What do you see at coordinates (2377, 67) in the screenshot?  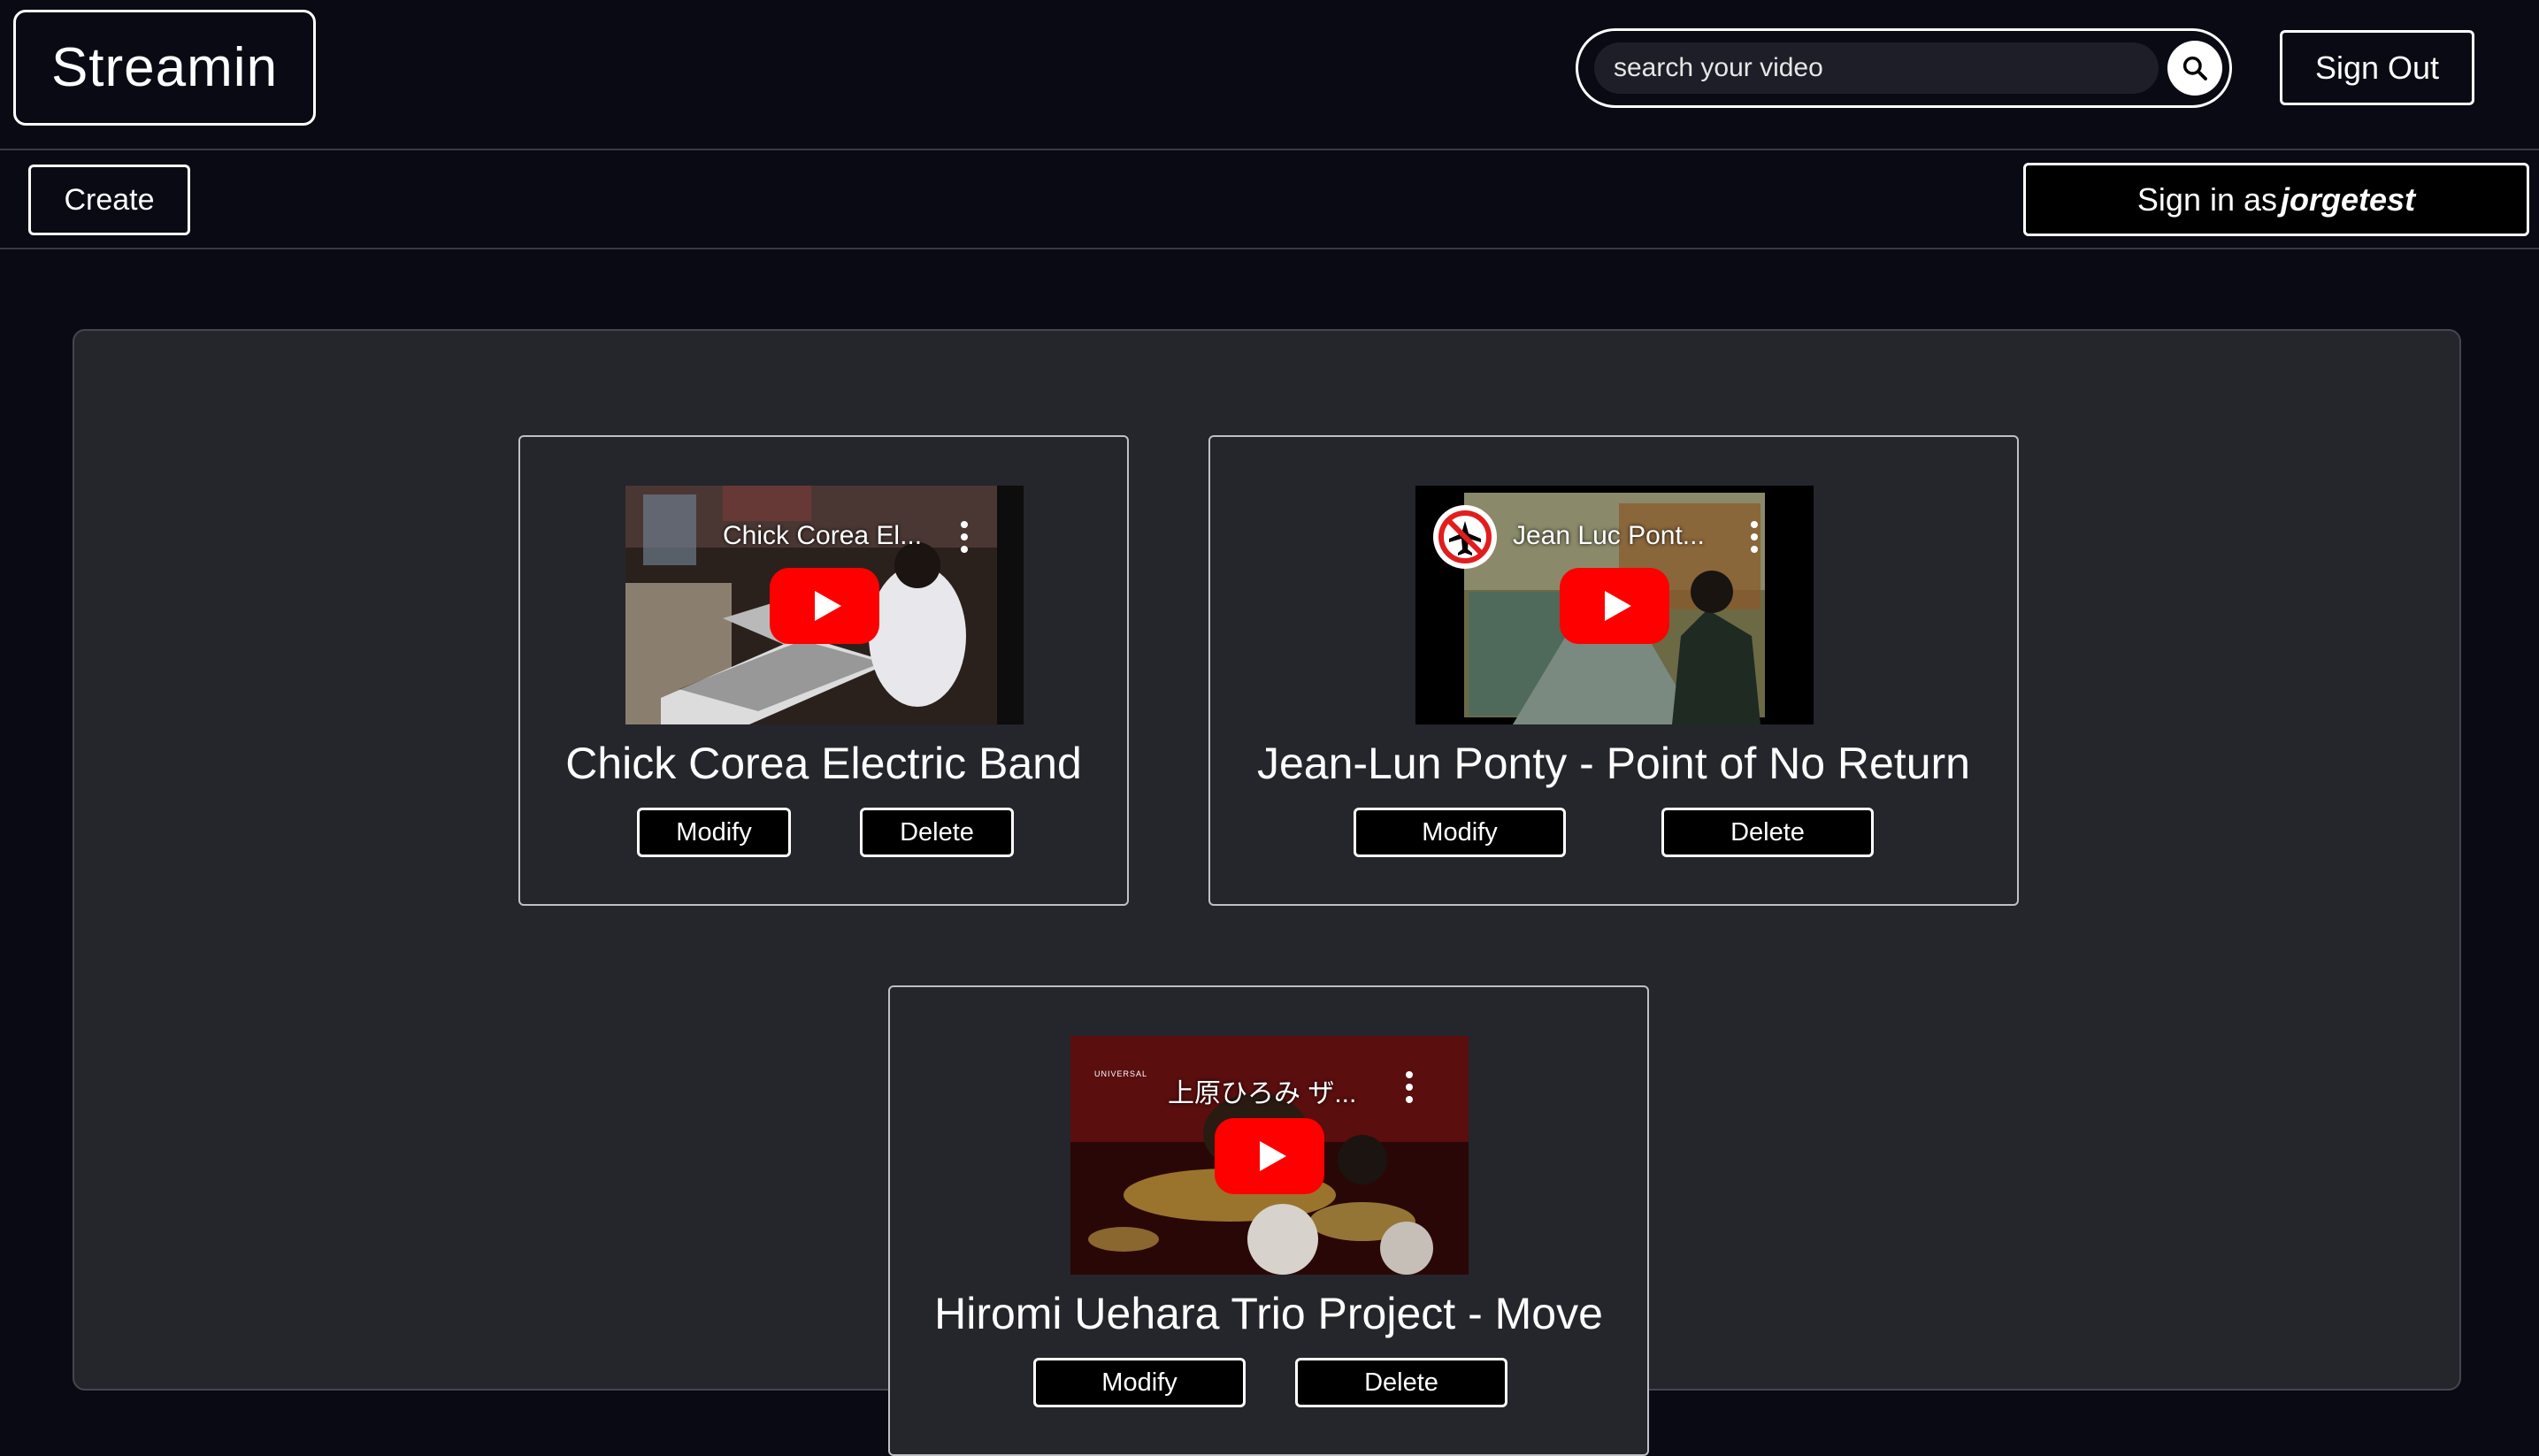 I see `sign-out-button: Sign Out` at bounding box center [2377, 67].